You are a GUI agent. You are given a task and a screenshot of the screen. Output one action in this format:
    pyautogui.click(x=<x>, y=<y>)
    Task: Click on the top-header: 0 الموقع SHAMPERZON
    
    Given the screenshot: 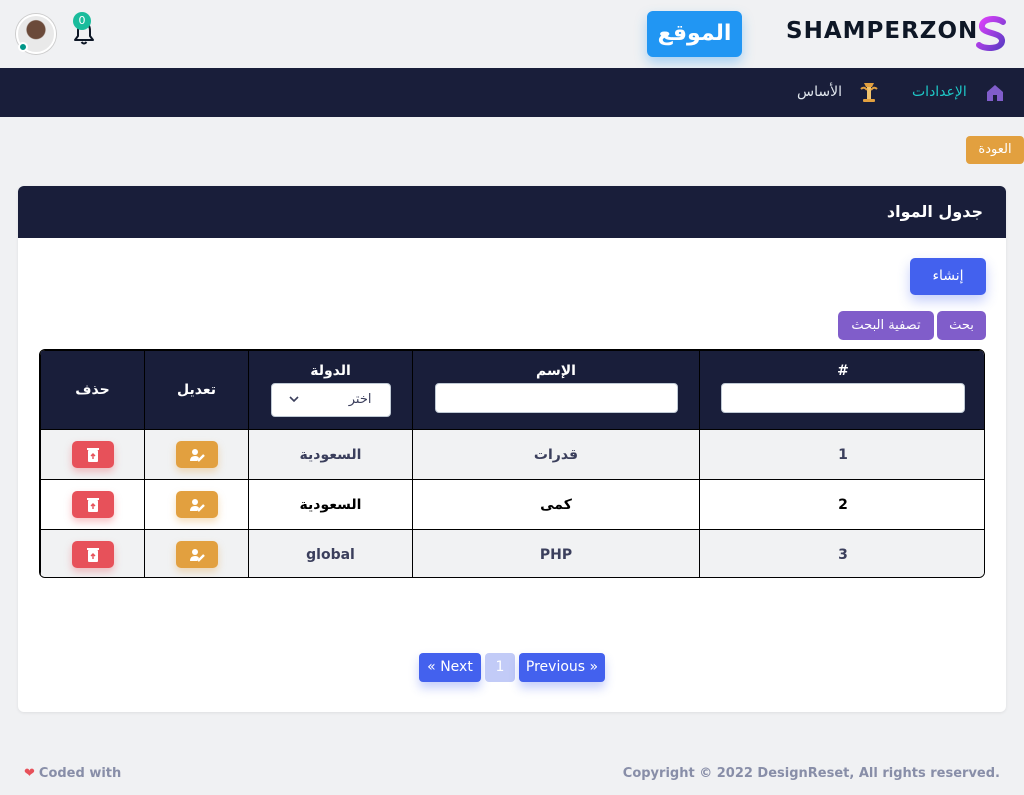 What is the action you would take?
    pyautogui.click(x=512, y=34)
    